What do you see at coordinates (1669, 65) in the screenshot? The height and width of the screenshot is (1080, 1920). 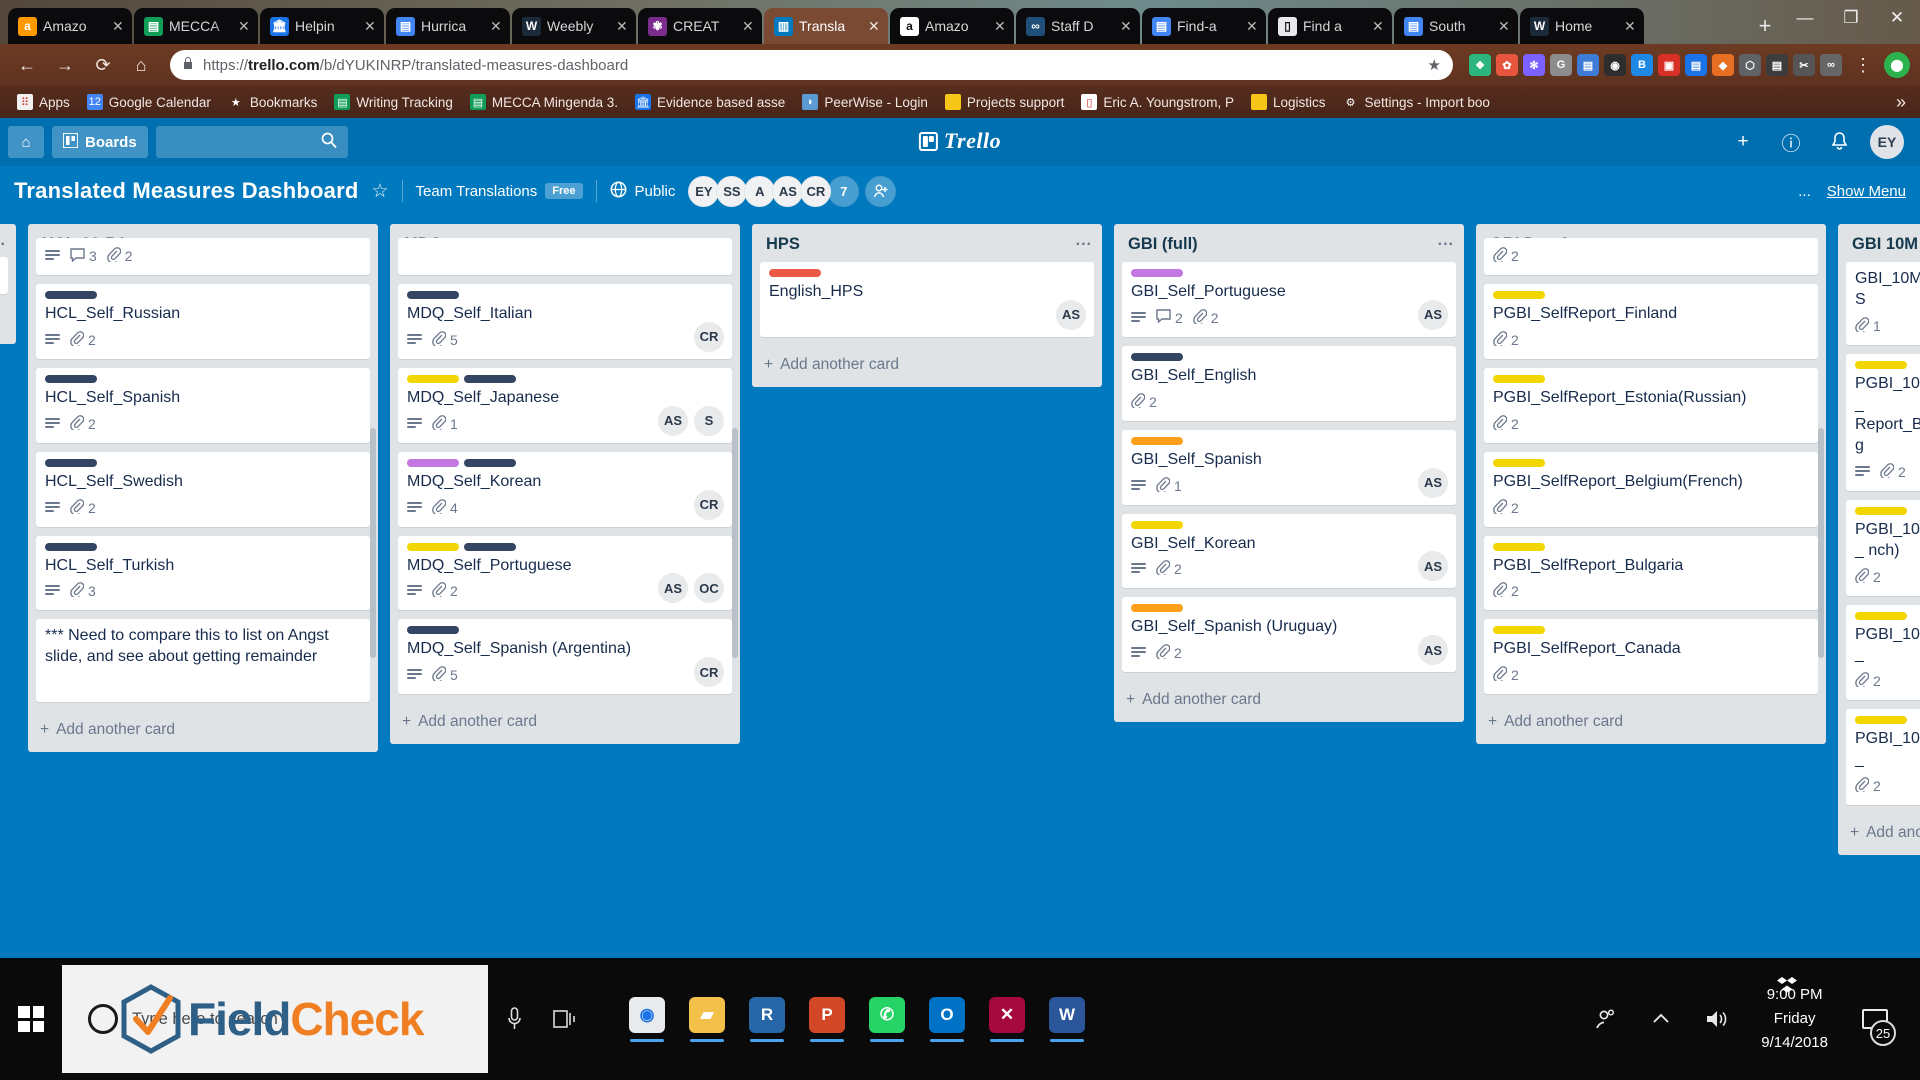 I see `extension-8-icon: ▣` at bounding box center [1669, 65].